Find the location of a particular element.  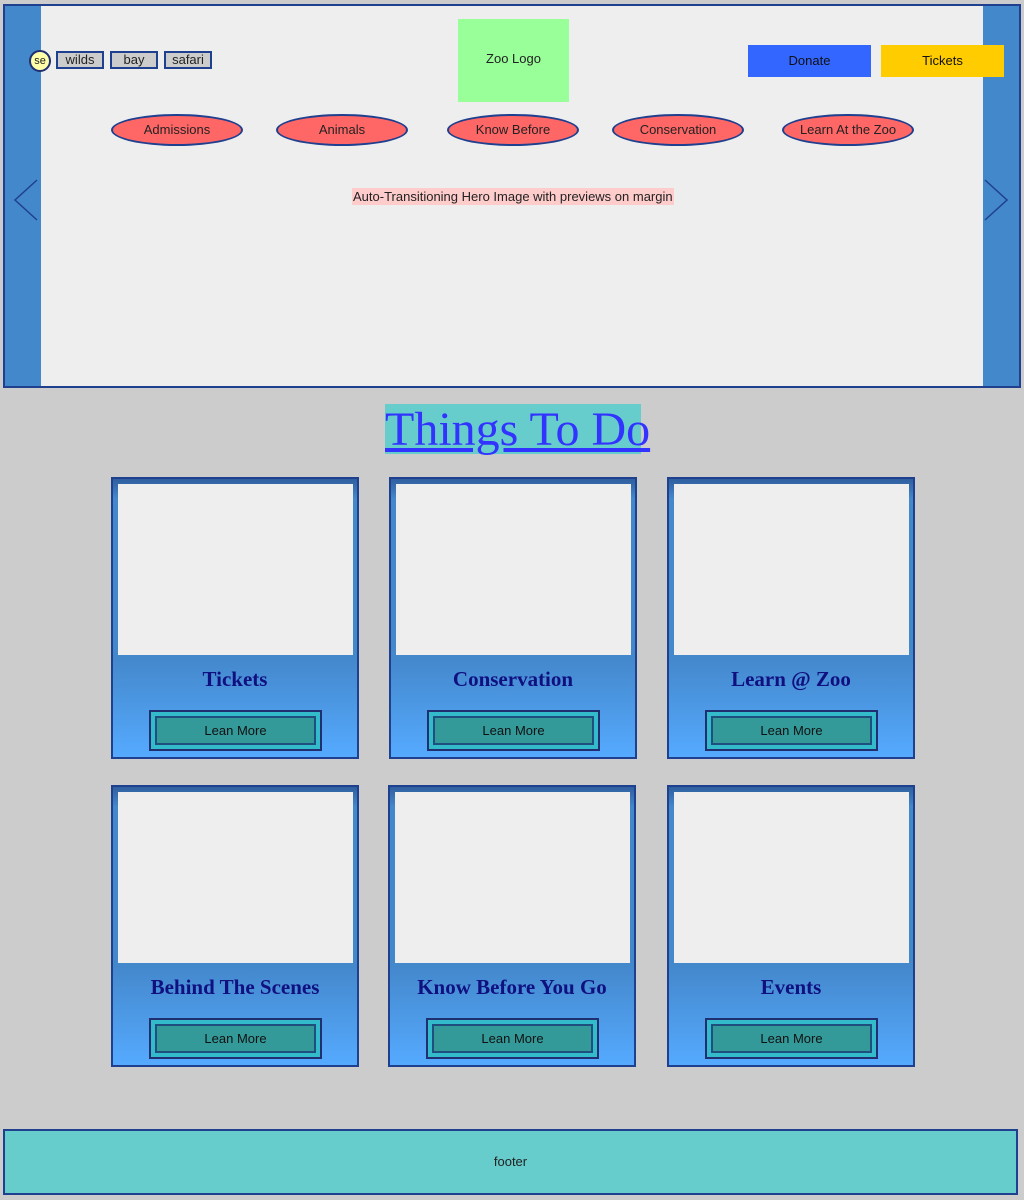

nav-item-know-before: Know Before is located at coordinates (513, 130).